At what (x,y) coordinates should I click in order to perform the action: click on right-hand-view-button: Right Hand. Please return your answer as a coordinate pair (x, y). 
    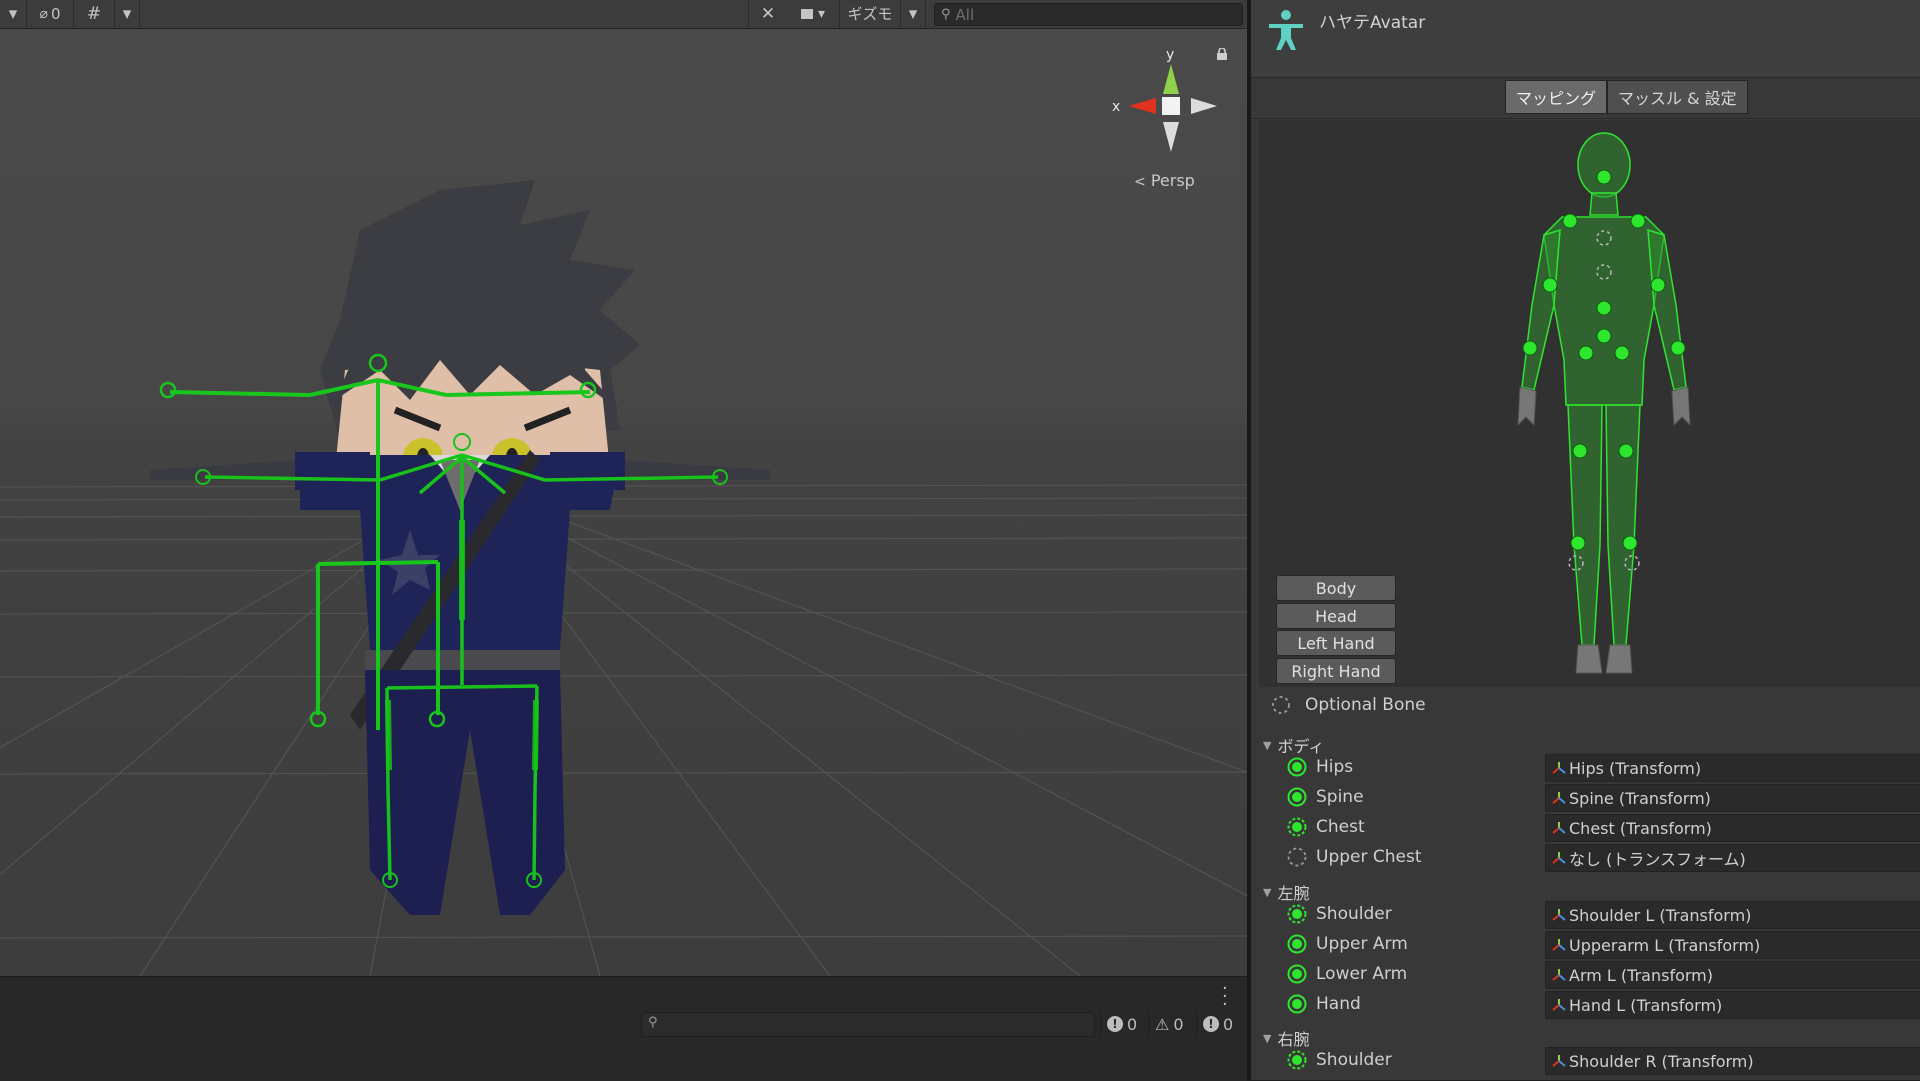
    Looking at the image, I should click on (1336, 671).